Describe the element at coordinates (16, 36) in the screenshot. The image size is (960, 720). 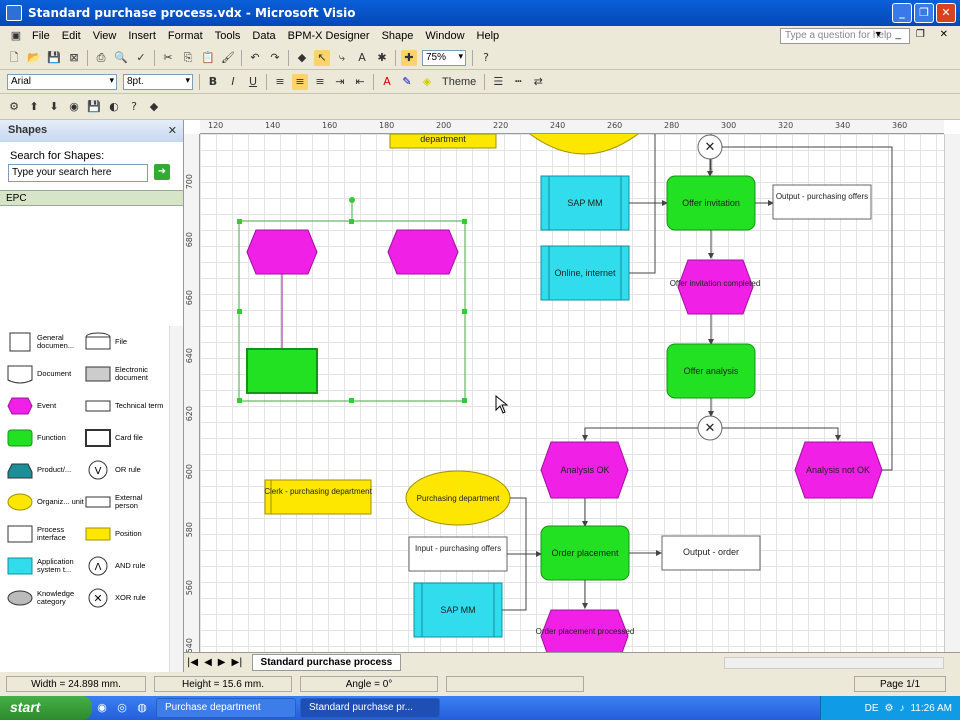
I see `doc-icon: ▣` at that location.